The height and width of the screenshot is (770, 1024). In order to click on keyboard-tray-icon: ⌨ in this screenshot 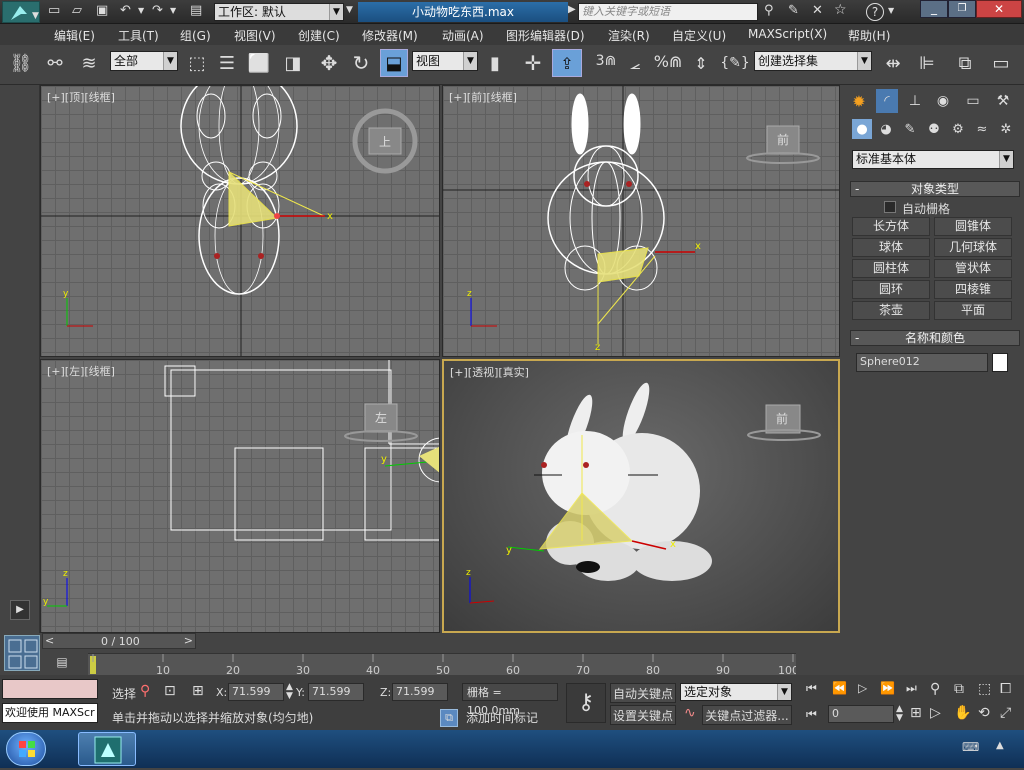, I will do `click(970, 747)`.